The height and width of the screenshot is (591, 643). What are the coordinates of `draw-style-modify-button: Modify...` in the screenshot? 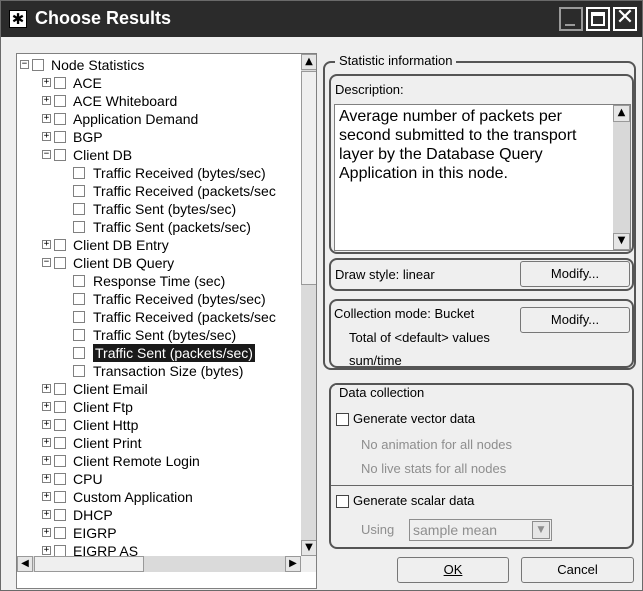 It's located at (575, 274).